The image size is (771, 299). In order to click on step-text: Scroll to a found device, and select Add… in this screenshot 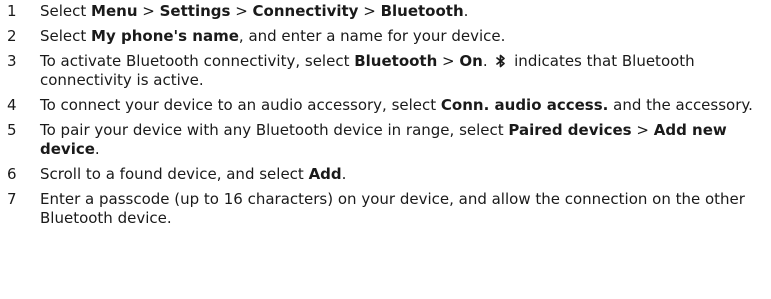, I will do `click(193, 174)`.